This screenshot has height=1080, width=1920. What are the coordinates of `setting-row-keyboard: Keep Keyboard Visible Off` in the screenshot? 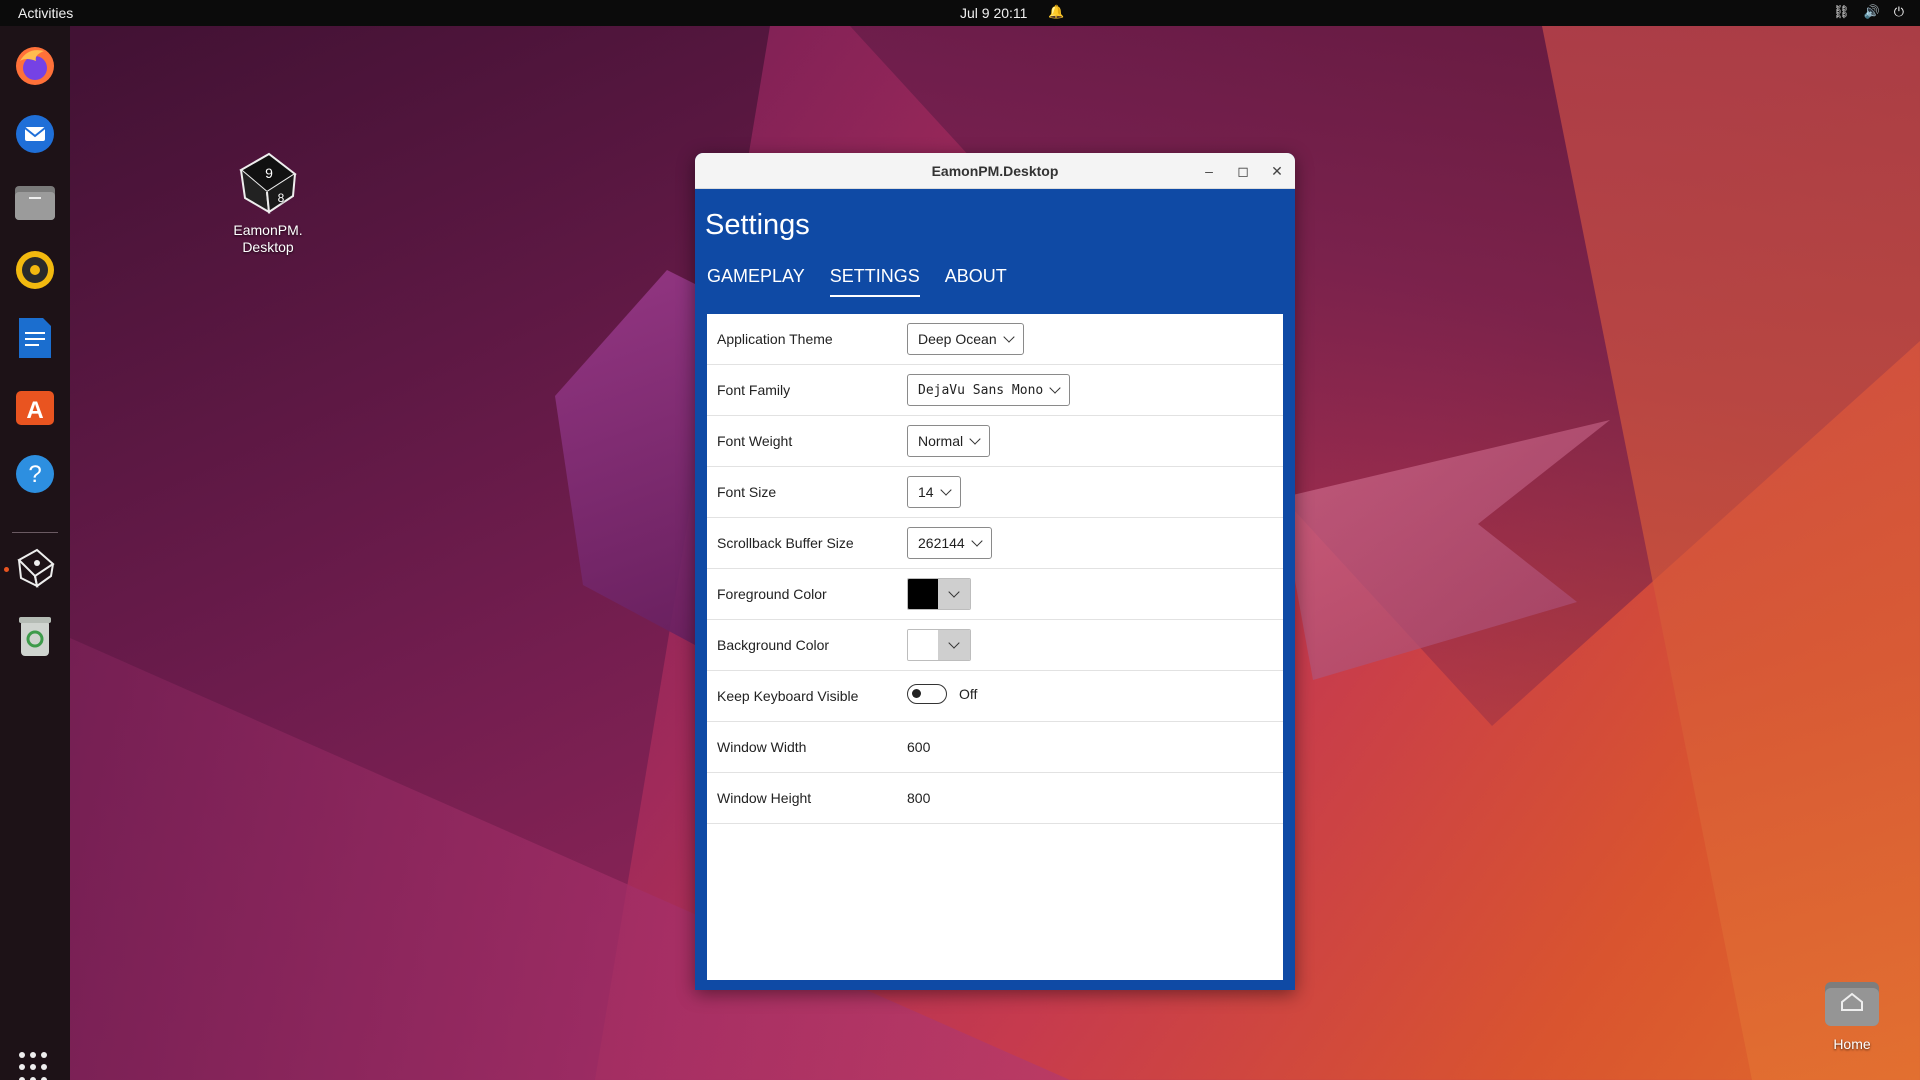 It's located at (995, 696).